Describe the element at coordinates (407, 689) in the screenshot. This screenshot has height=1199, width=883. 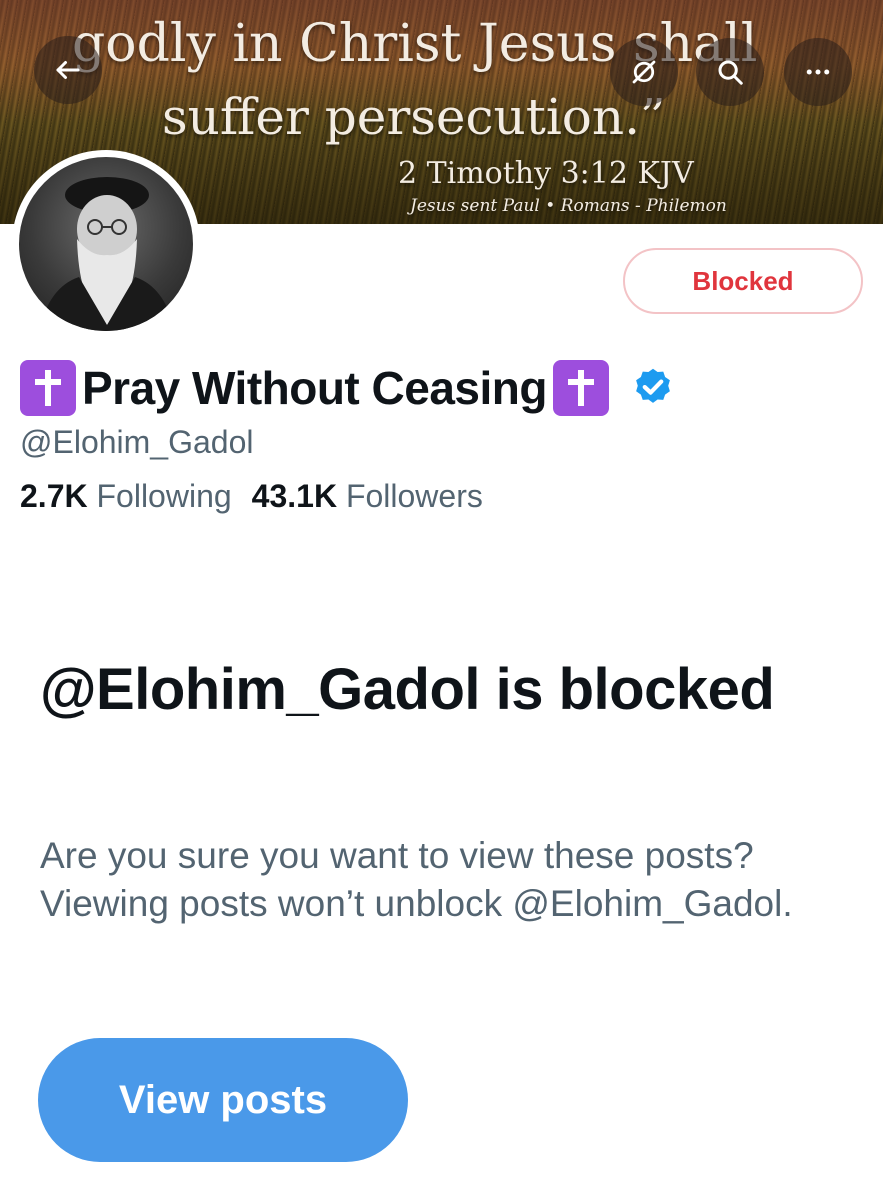
I see `blocked-title: @Elohim_Gadol is blocked` at that location.